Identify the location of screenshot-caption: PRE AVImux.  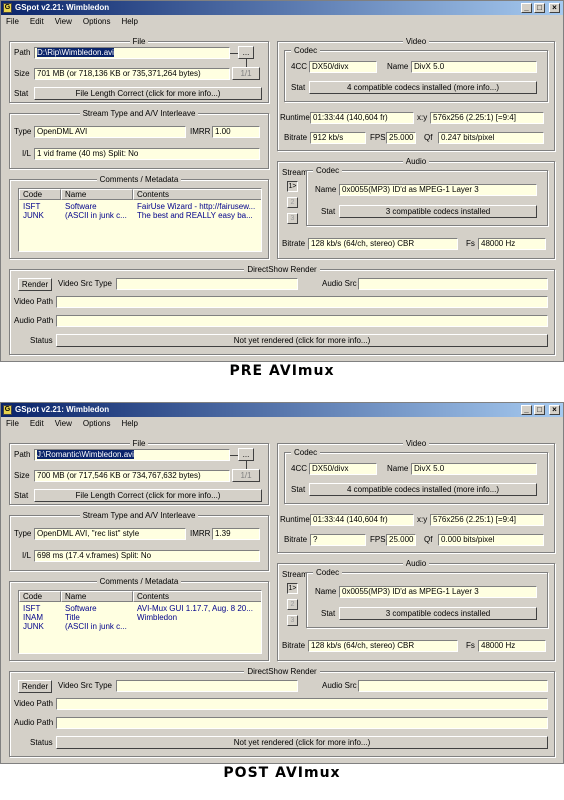
(282, 371).